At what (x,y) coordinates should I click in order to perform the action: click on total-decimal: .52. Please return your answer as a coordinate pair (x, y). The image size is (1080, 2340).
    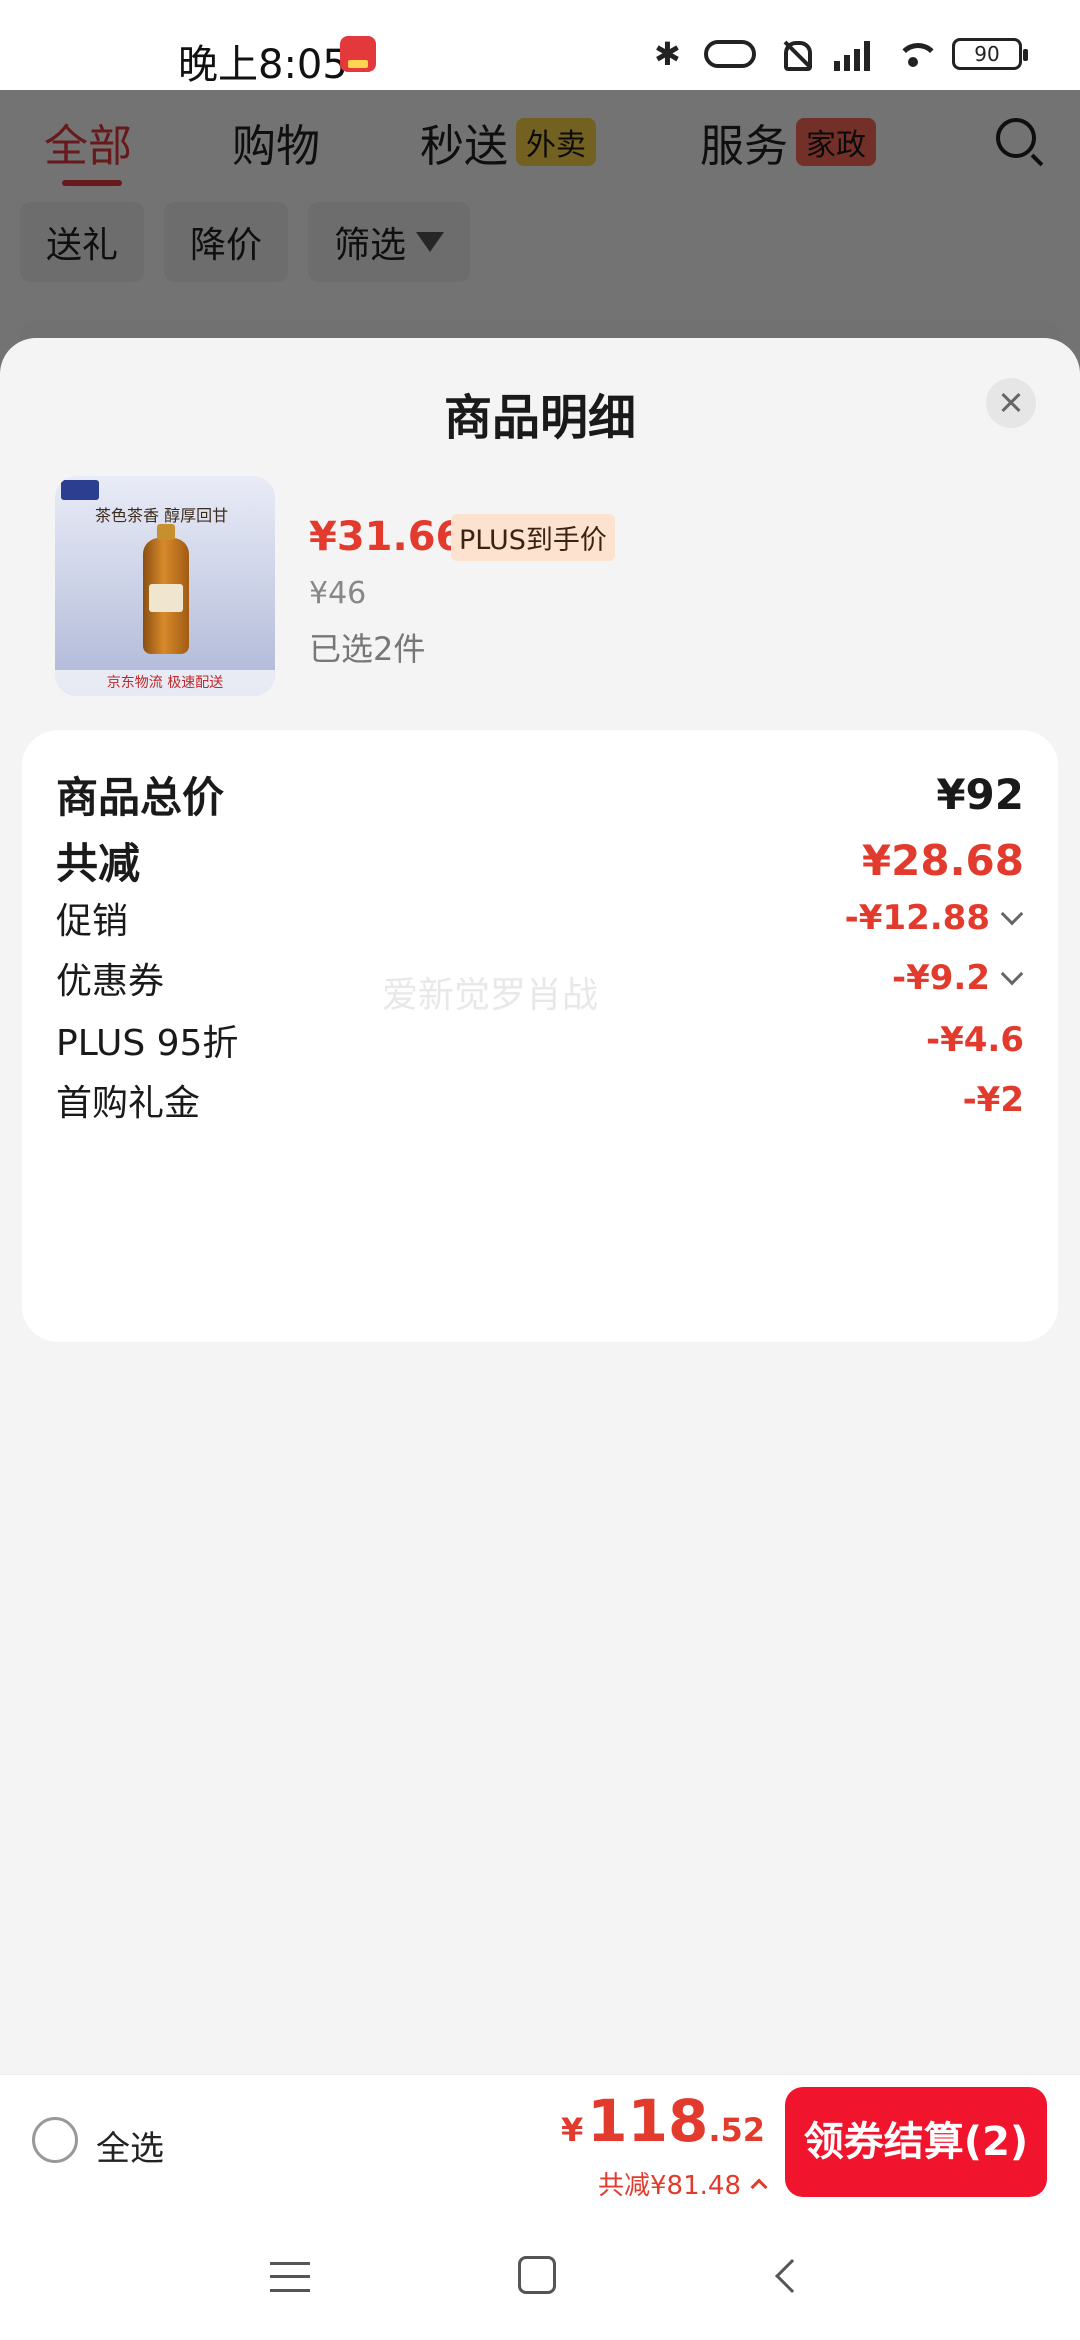
    Looking at the image, I should click on (736, 2130).